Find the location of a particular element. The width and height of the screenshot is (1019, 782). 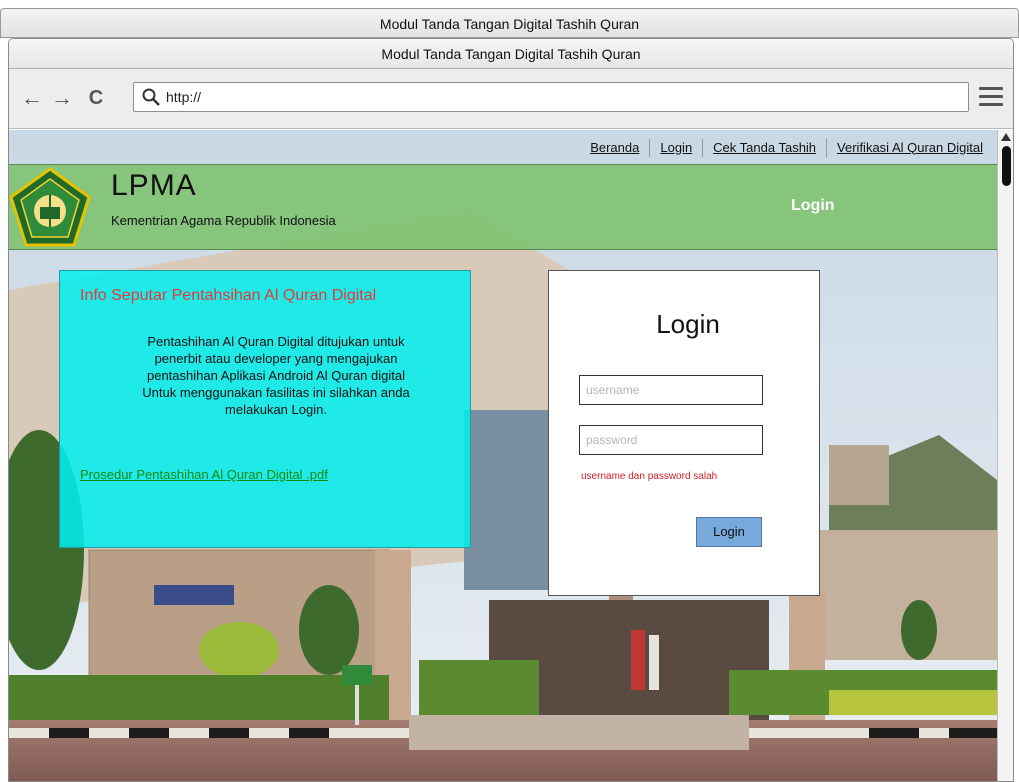

reload-icon: C is located at coordinates (96, 98).